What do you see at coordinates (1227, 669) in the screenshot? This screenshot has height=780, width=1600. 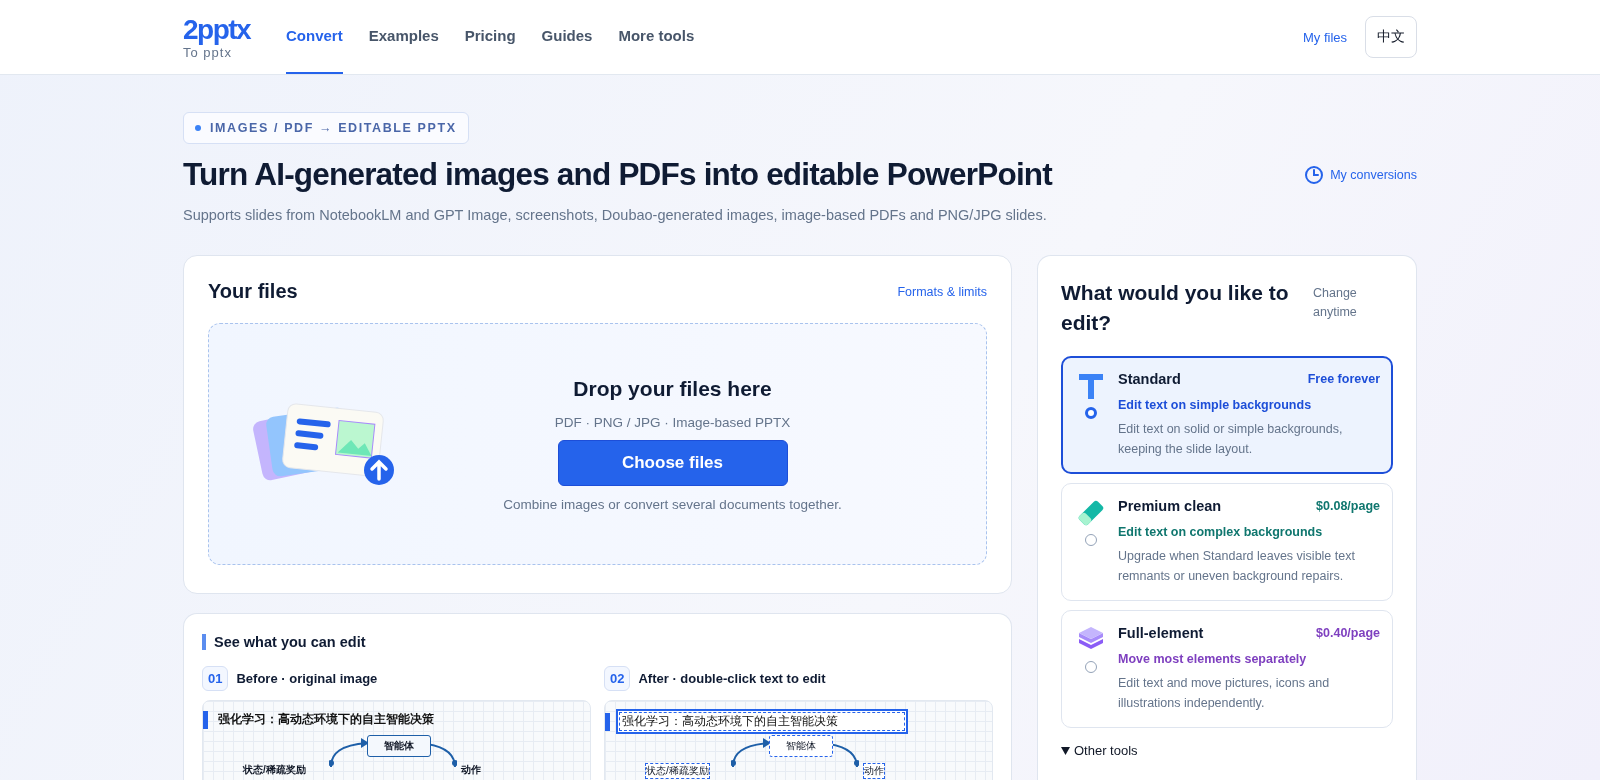 I see `mode-option: Full-element $0.40/page Move most elements separately Edit text and move pictures, icons and illustrations independently.` at bounding box center [1227, 669].